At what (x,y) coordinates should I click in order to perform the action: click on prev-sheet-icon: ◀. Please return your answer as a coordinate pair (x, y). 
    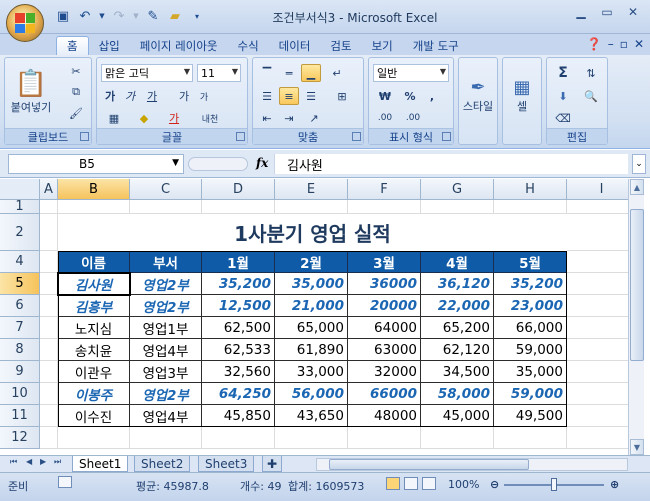
    Looking at the image, I should click on (29, 461).